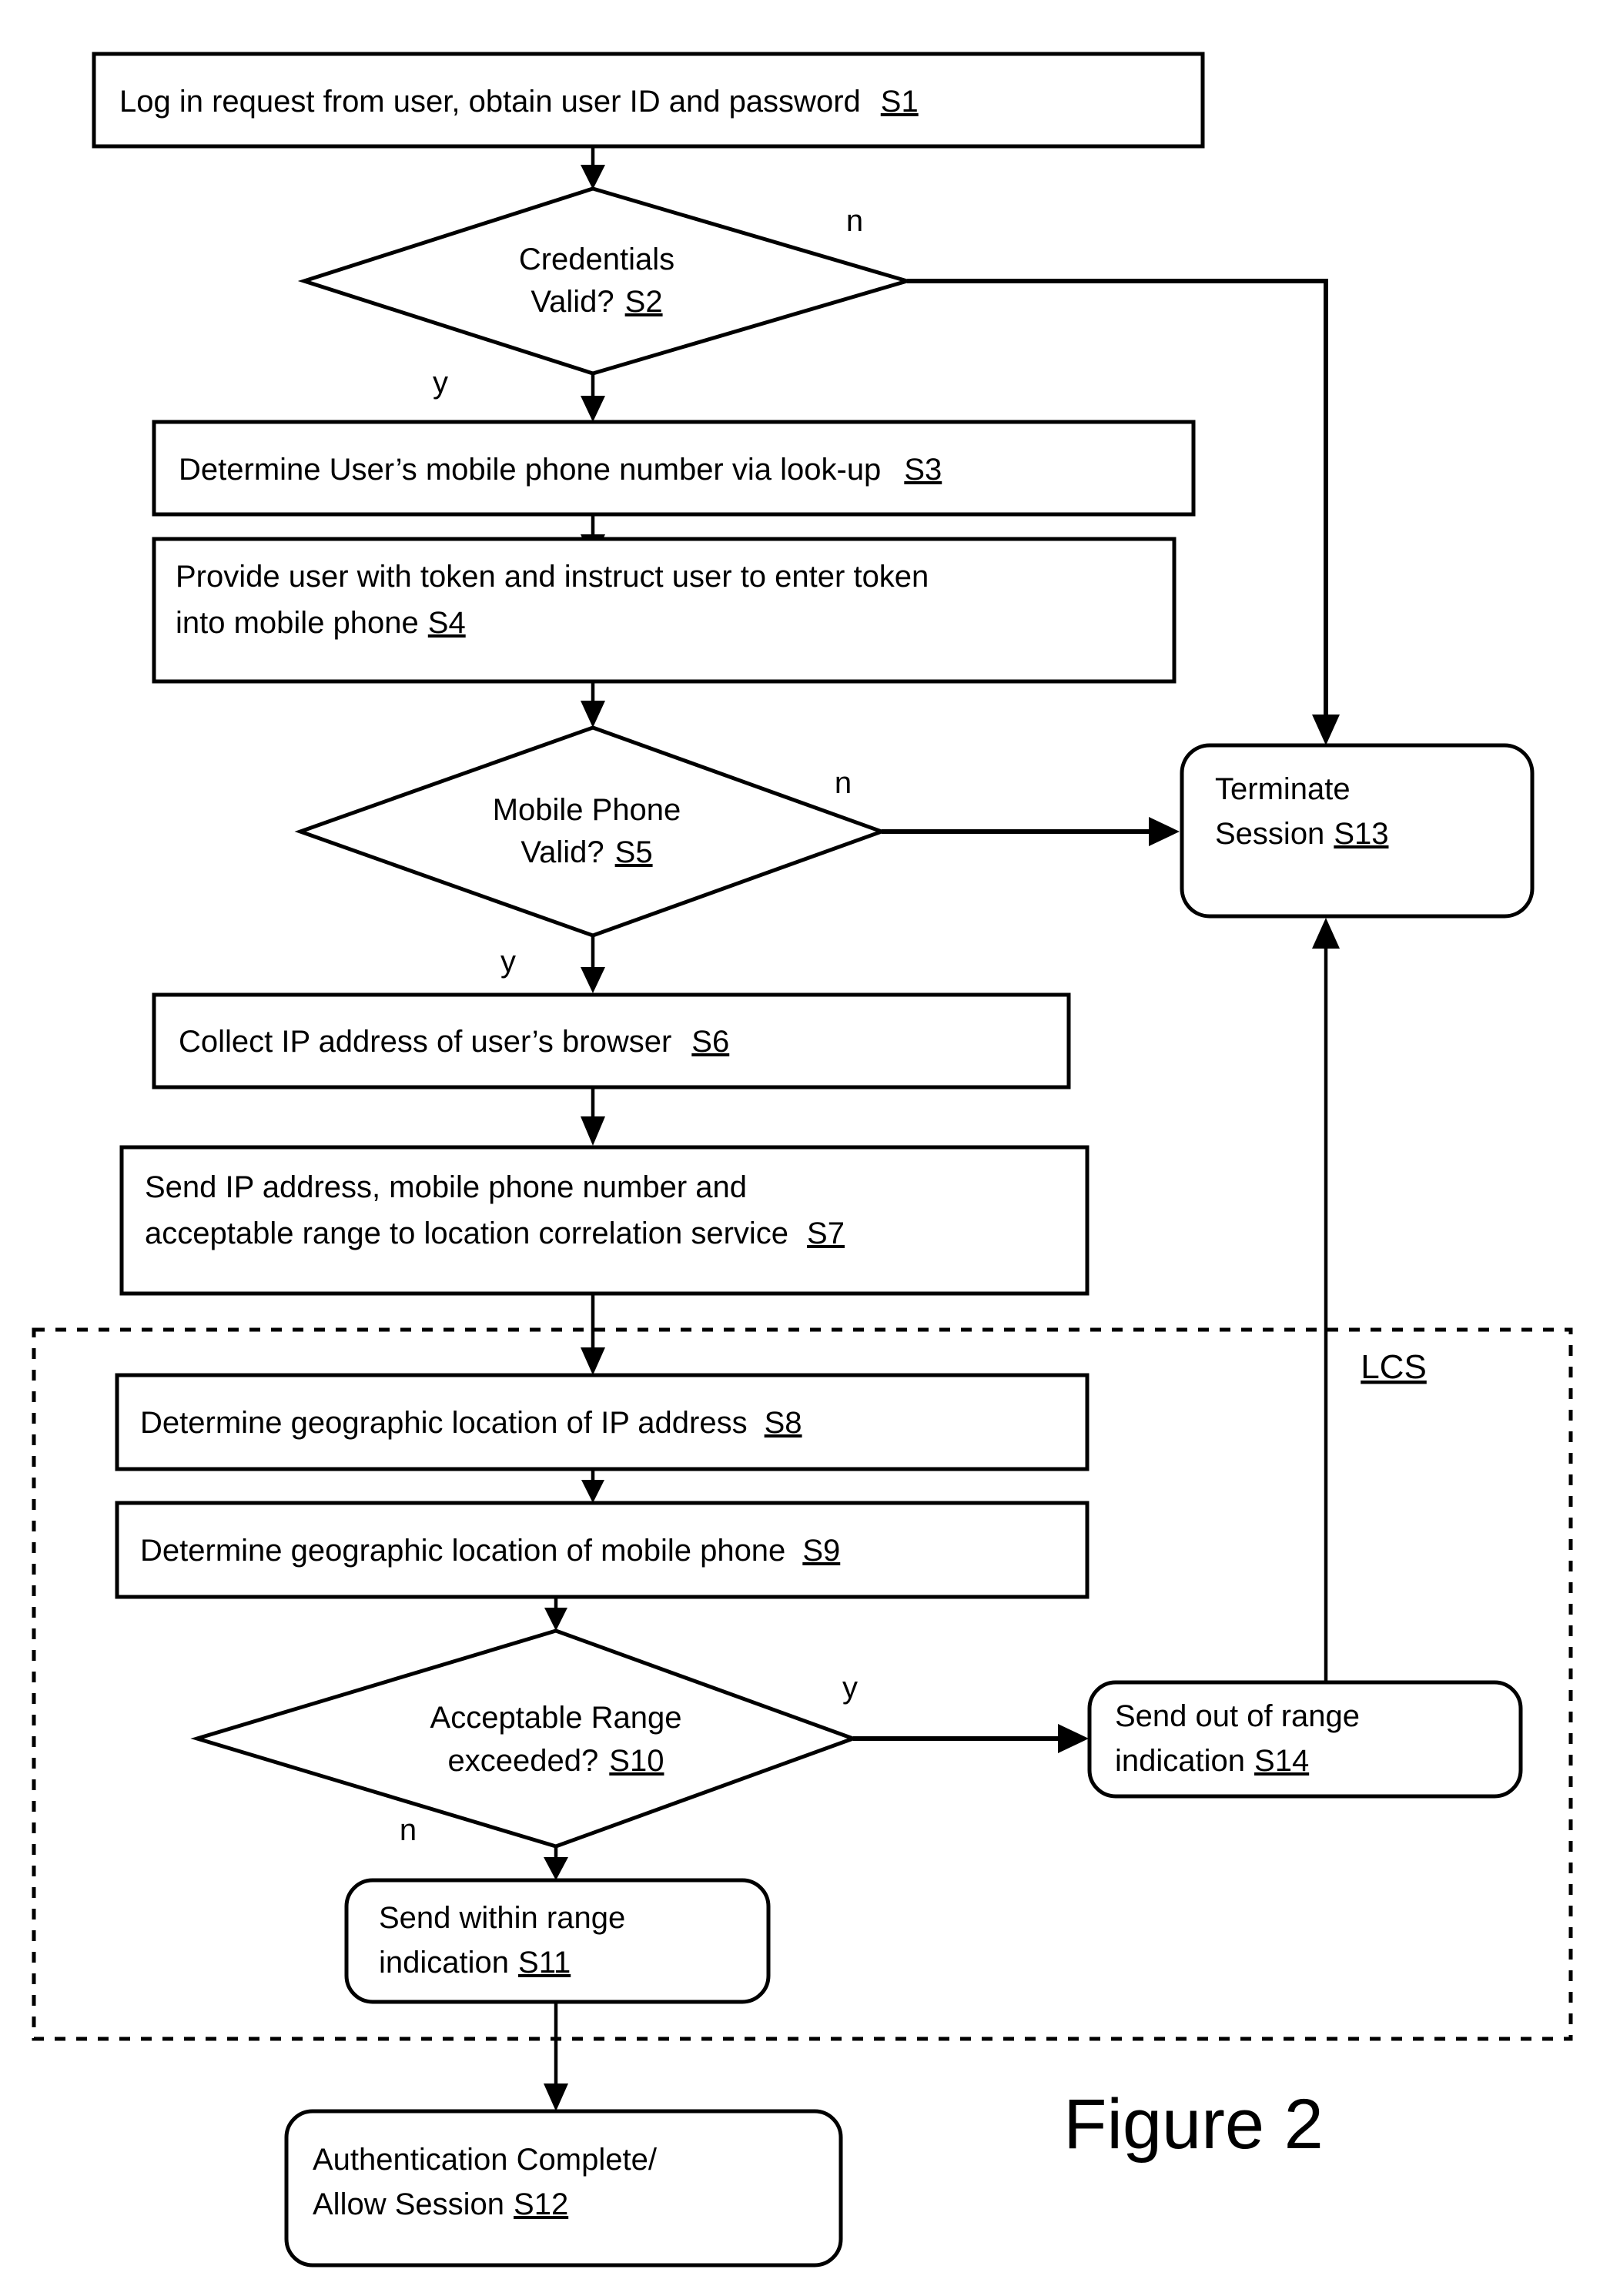  I want to click on node-s7-line1: Send IP address, mobile phone number and, so click(446, 1187).